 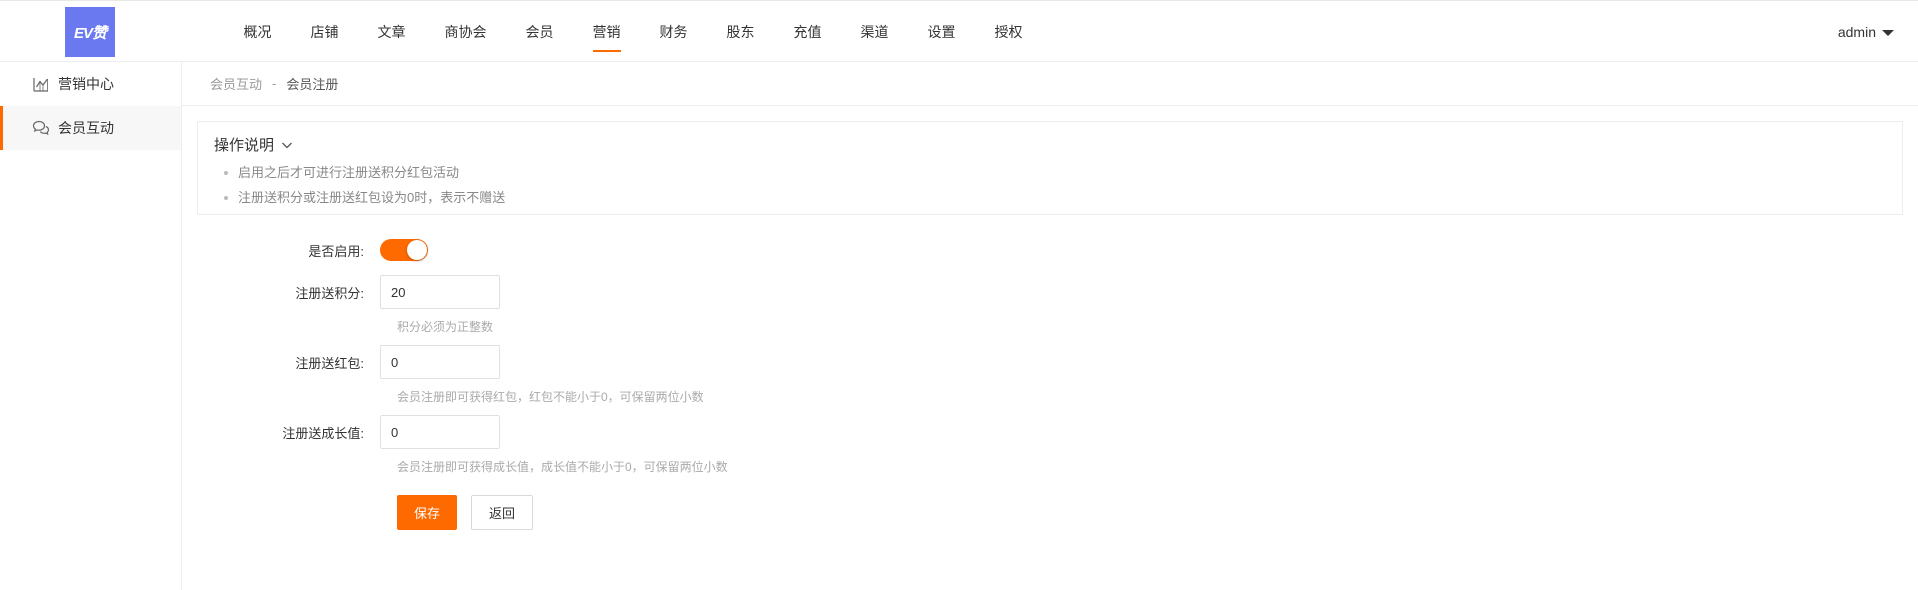 What do you see at coordinates (1050, 144) in the screenshot?
I see `instructions-toggle: 操作说明` at bounding box center [1050, 144].